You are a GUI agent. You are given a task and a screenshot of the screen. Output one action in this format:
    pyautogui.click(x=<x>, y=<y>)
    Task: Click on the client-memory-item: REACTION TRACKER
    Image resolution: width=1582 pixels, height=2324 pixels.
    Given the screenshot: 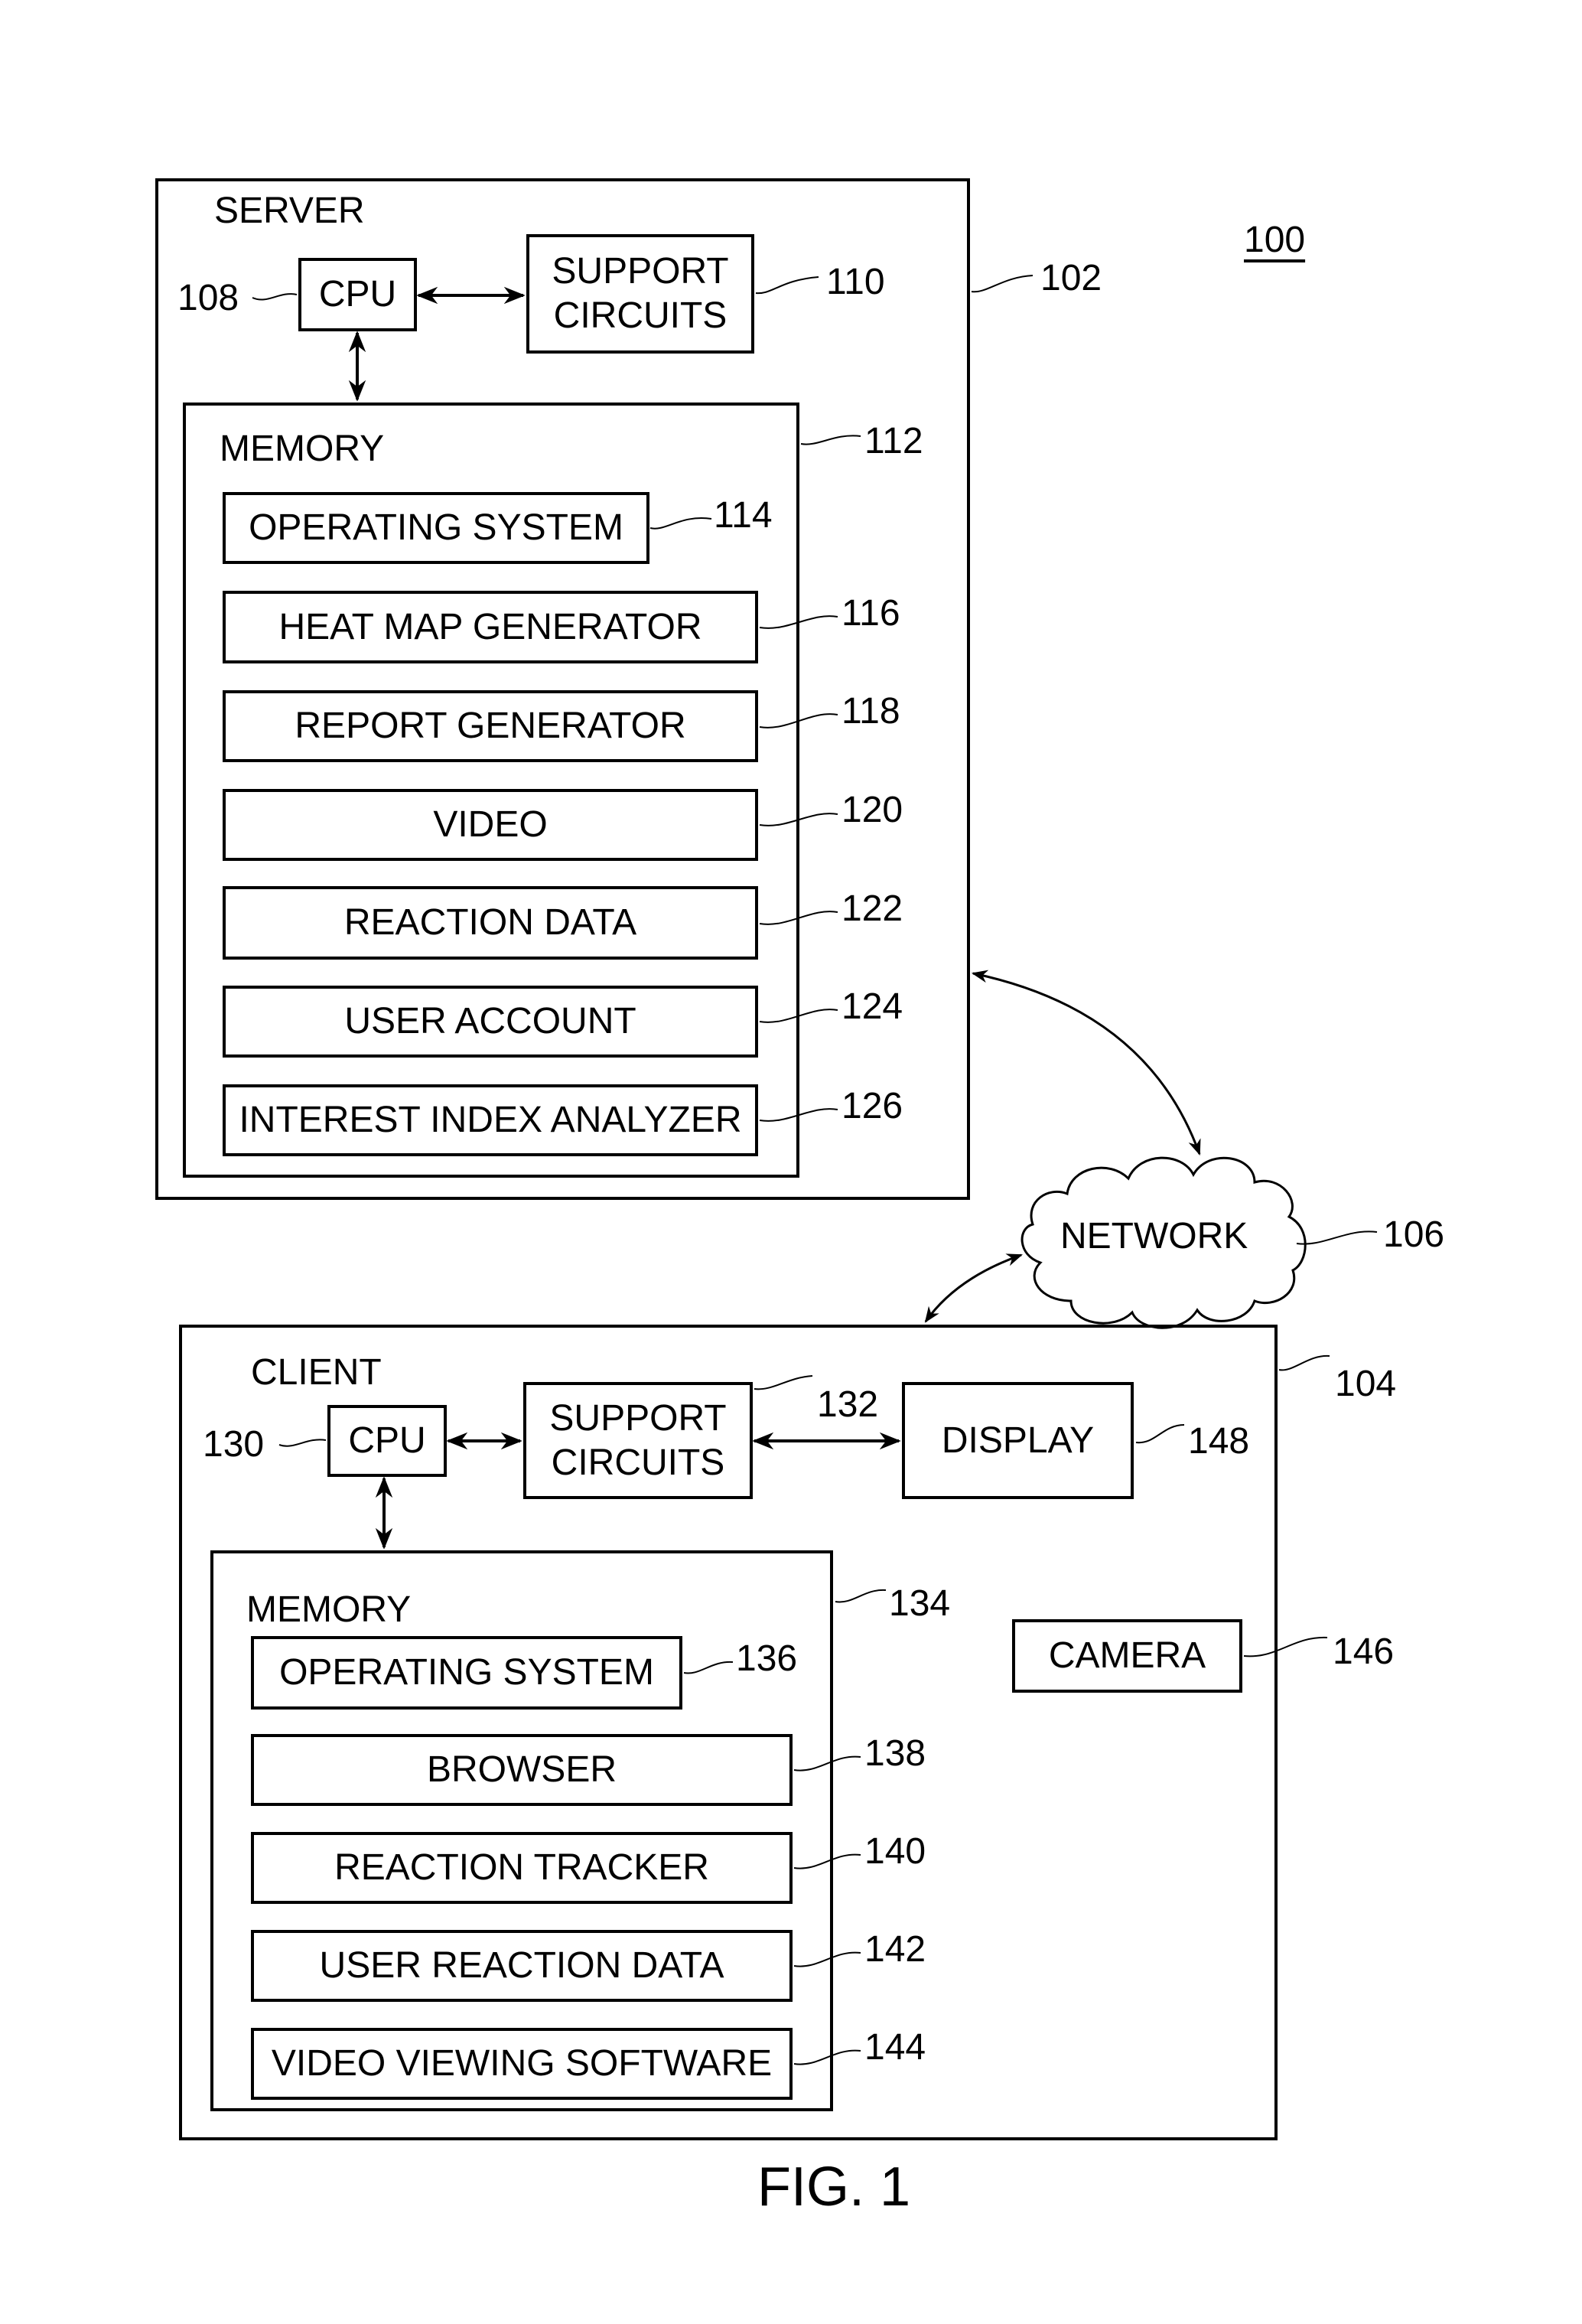 What is the action you would take?
    pyautogui.click(x=522, y=1868)
    